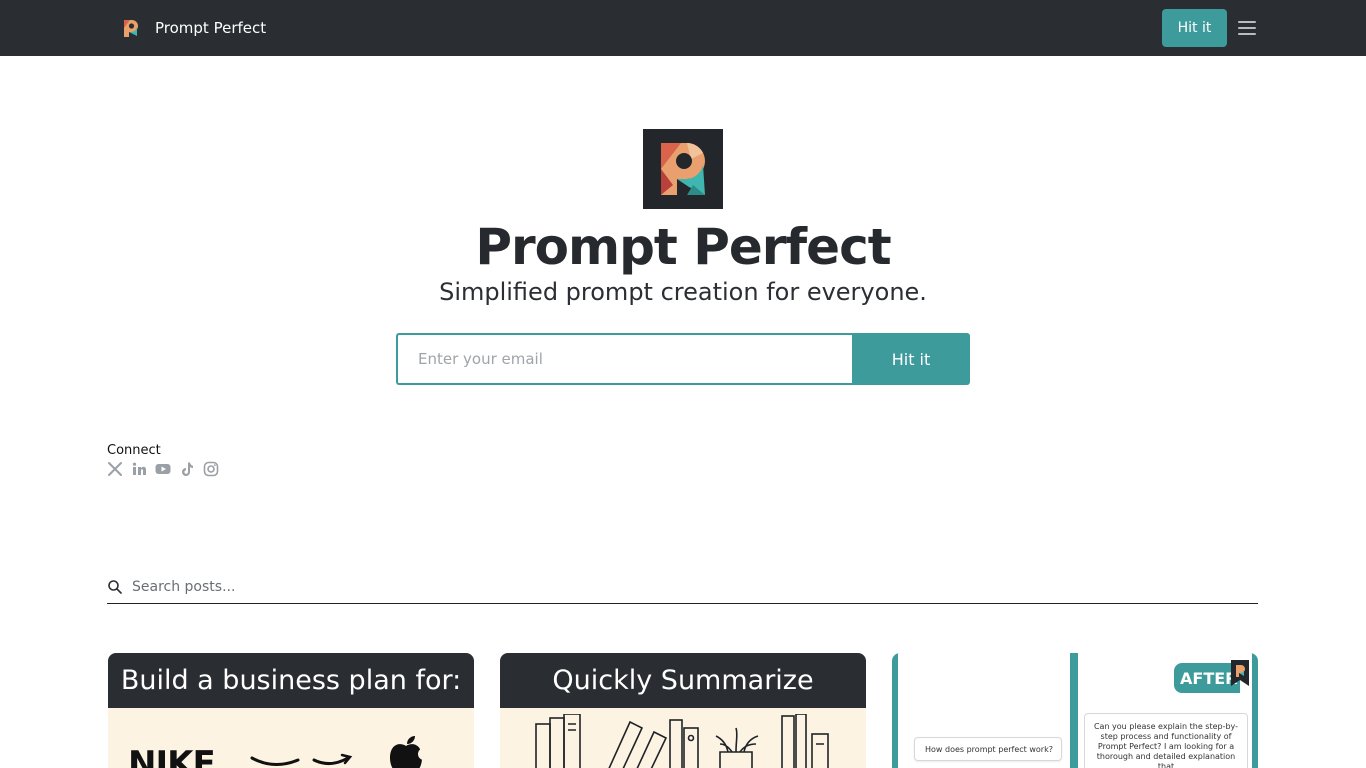 This screenshot has height=768, width=1366. I want to click on post-card-heading: Quickly Summarize, so click(683, 680).